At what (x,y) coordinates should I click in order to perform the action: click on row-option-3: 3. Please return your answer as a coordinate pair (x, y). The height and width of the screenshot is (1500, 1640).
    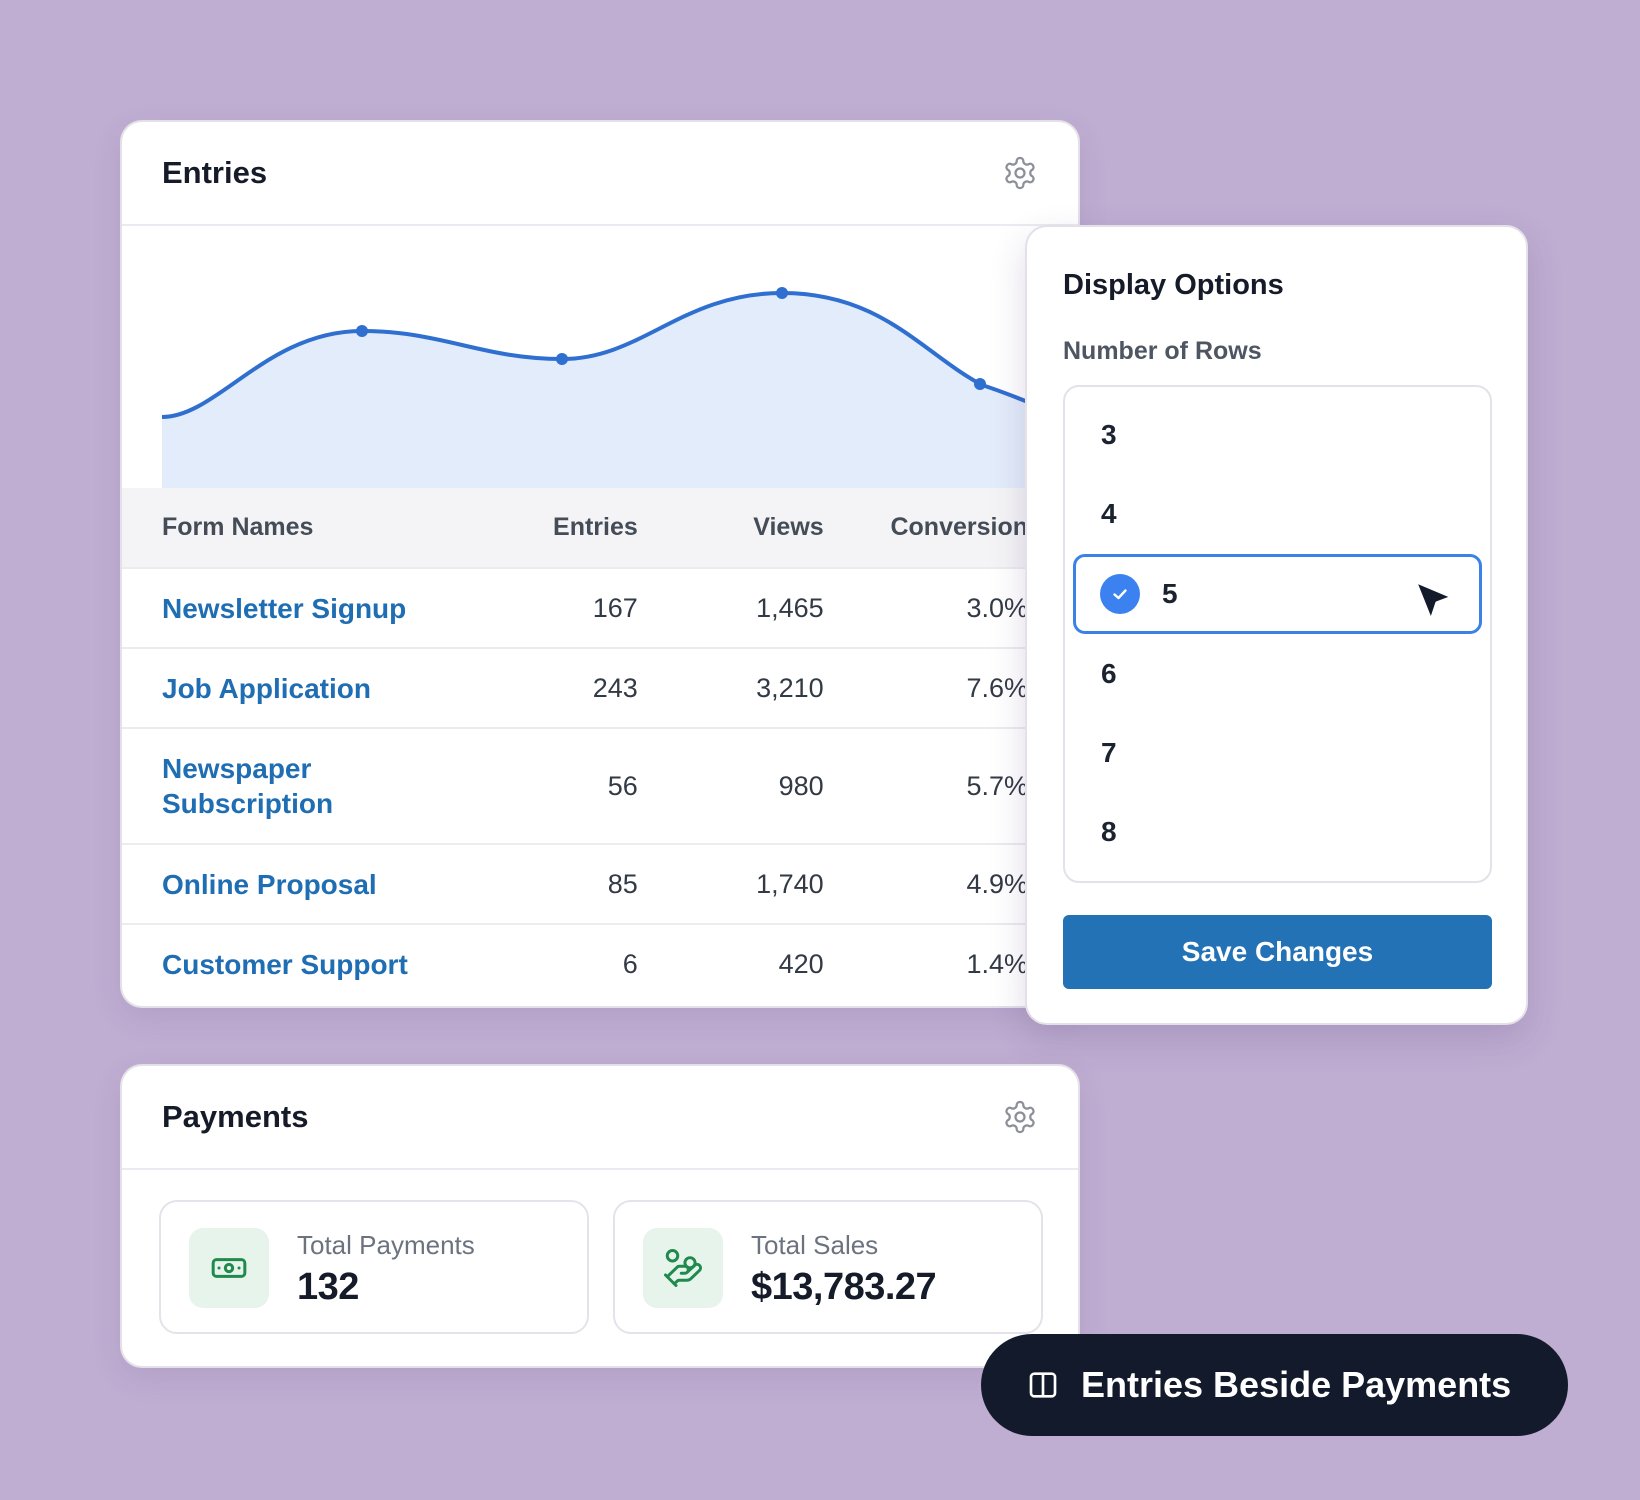
    Looking at the image, I should click on (1277, 435).